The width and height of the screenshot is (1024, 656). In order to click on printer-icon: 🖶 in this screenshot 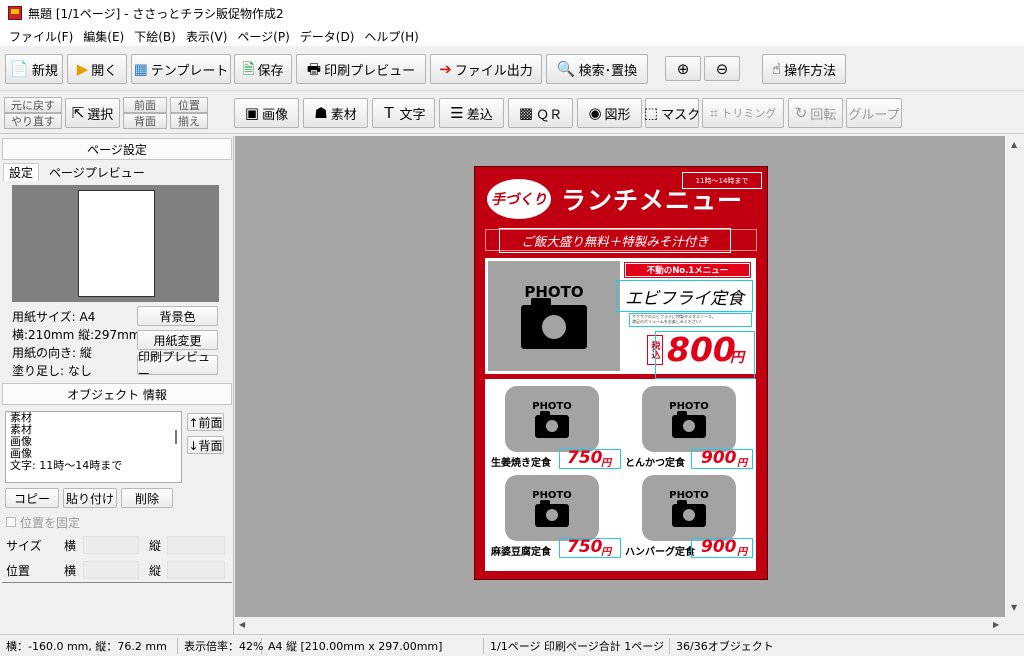, I will do `click(314, 68)`.